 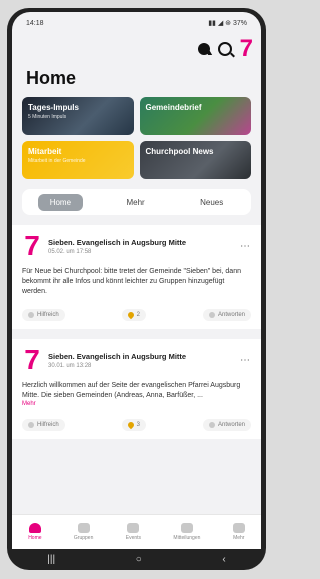 I want to click on status-bar: 14:18 ▮▮ ◢ ⊛ 37%, so click(x=136, y=23).